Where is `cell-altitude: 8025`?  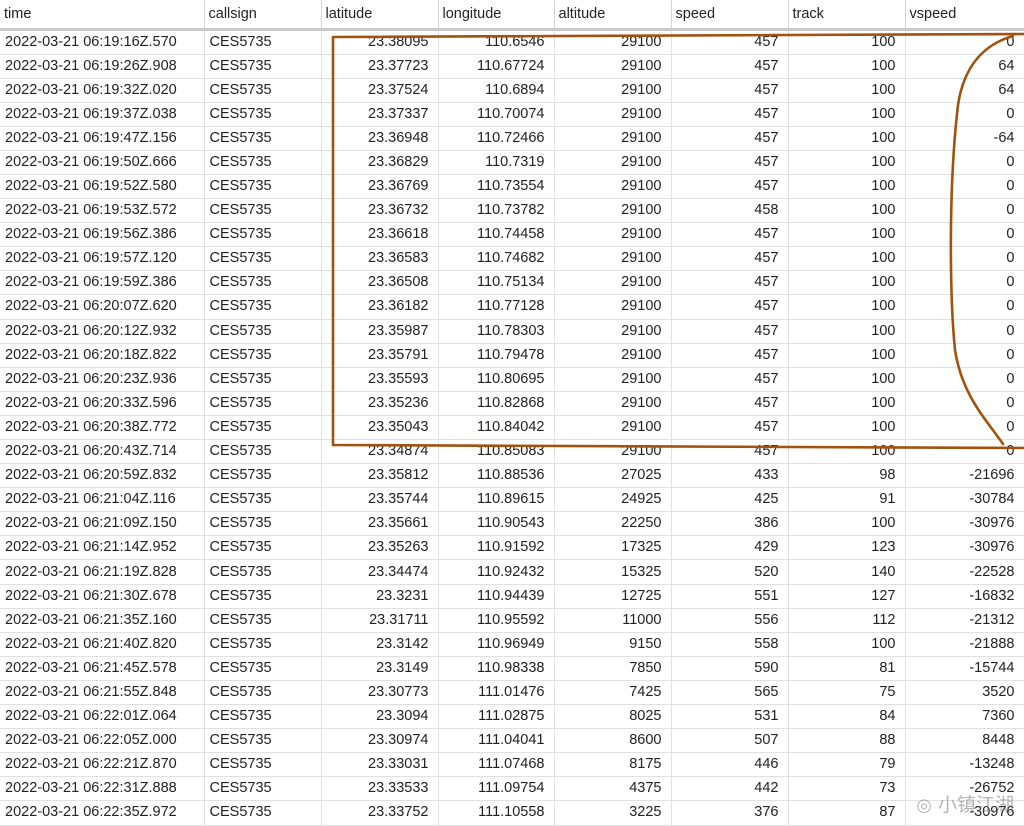
cell-altitude: 8025 is located at coordinates (613, 717).